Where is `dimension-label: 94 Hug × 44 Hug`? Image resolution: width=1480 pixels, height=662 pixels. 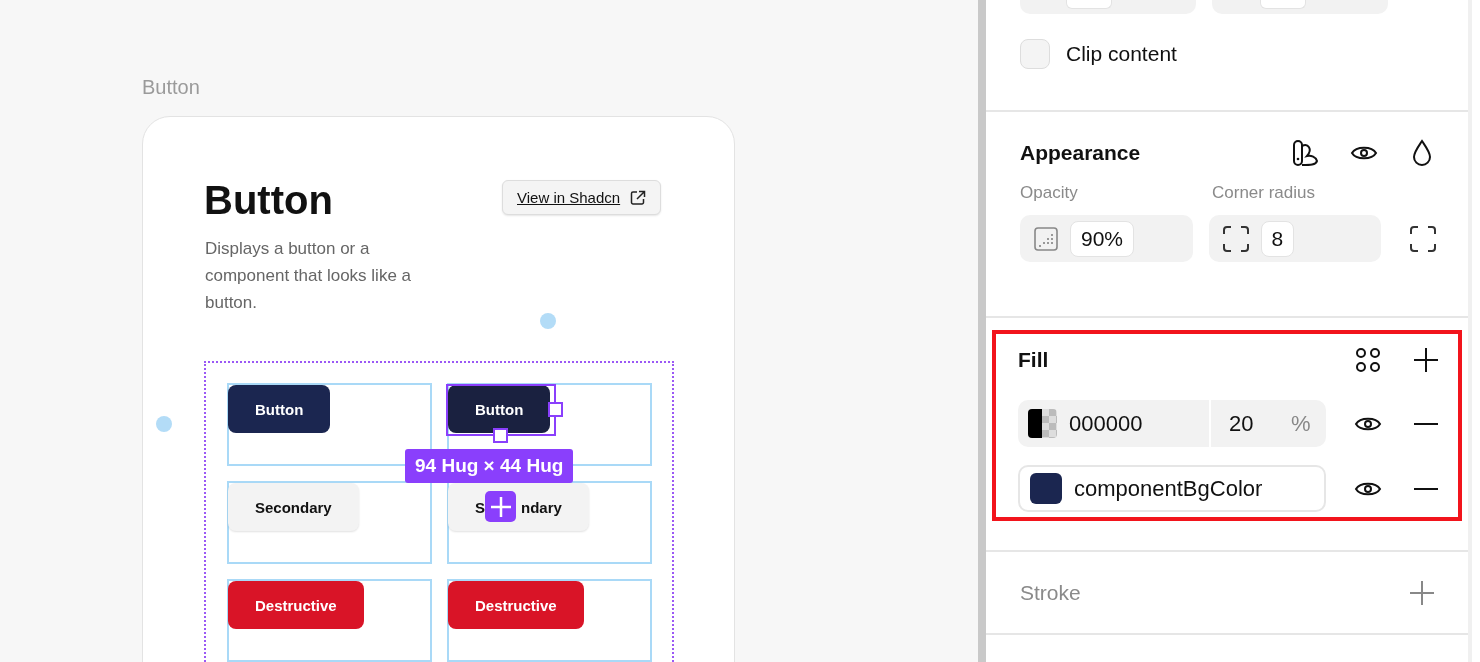
dimension-label: 94 Hug × 44 Hug is located at coordinates (489, 466).